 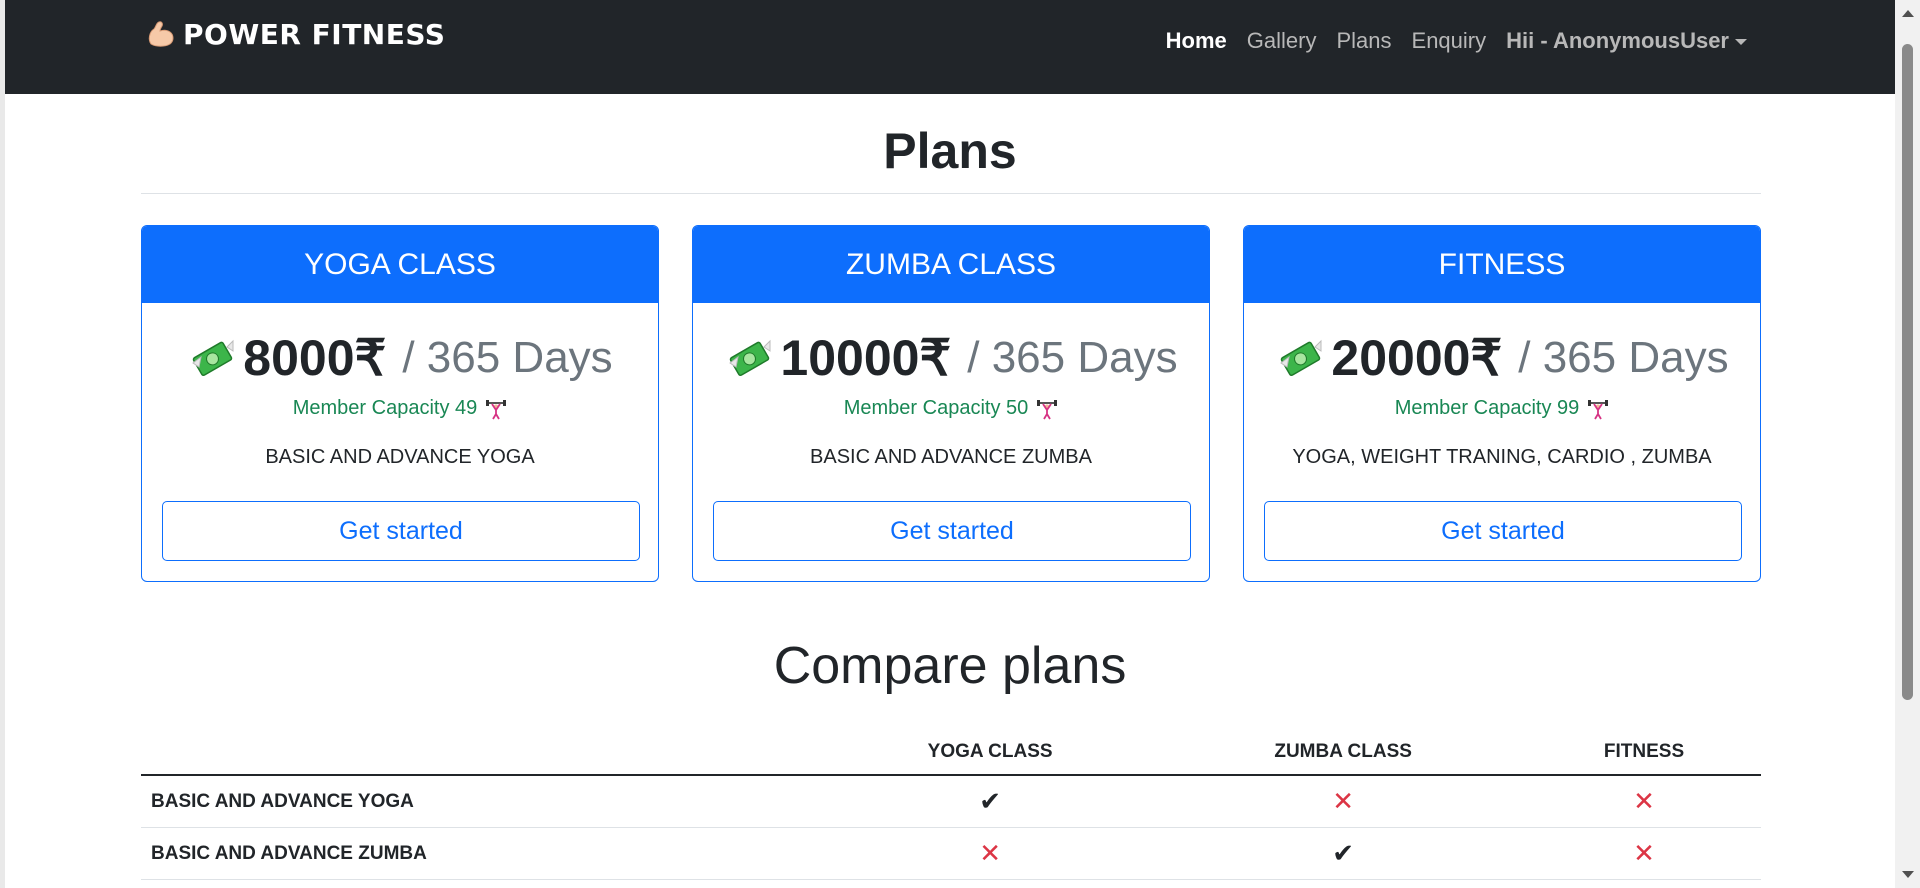 What do you see at coordinates (1282, 41) in the screenshot?
I see `nav-gallery: Gallery` at bounding box center [1282, 41].